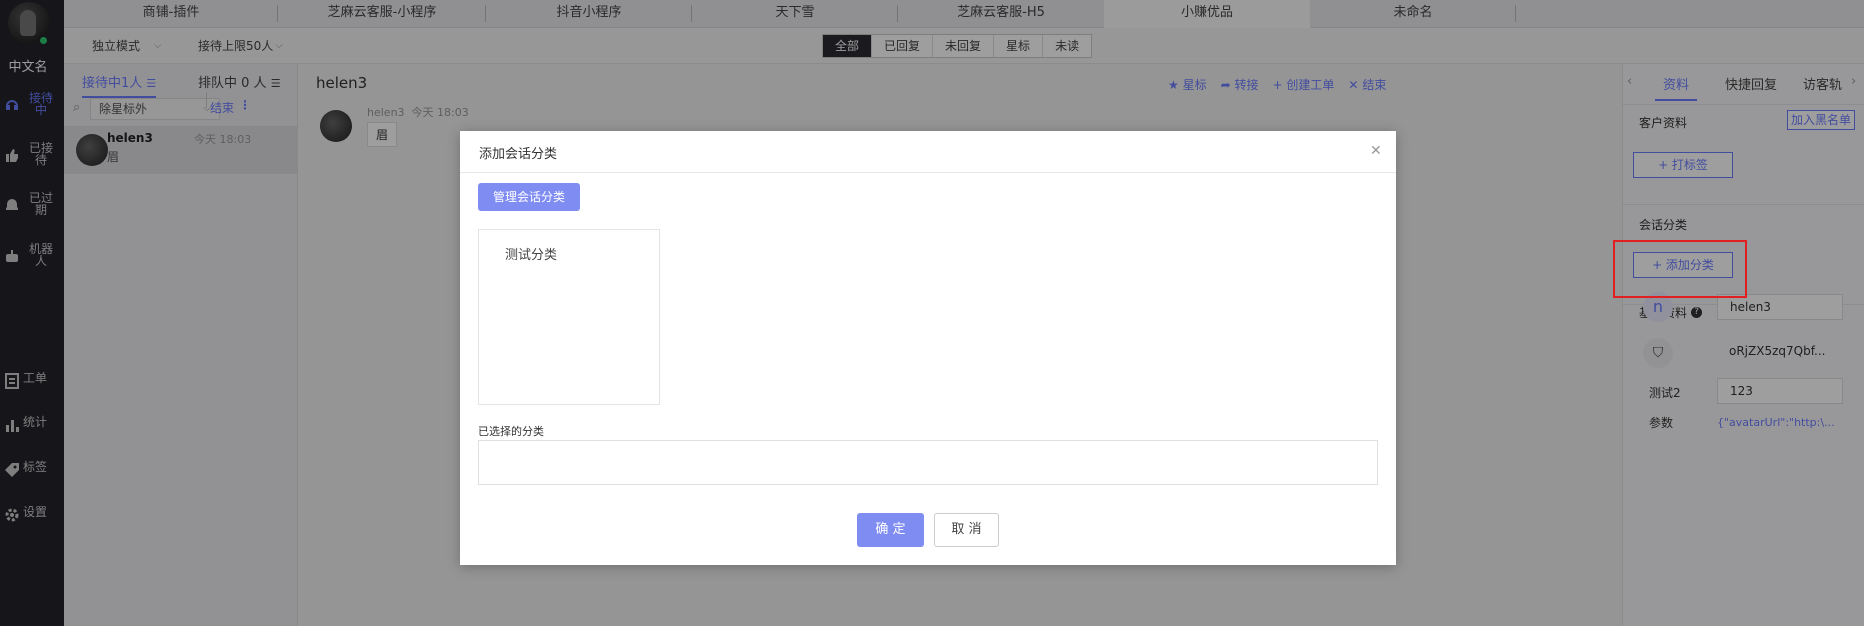  What do you see at coordinates (928, 462) in the screenshot?
I see `selected-category-box` at bounding box center [928, 462].